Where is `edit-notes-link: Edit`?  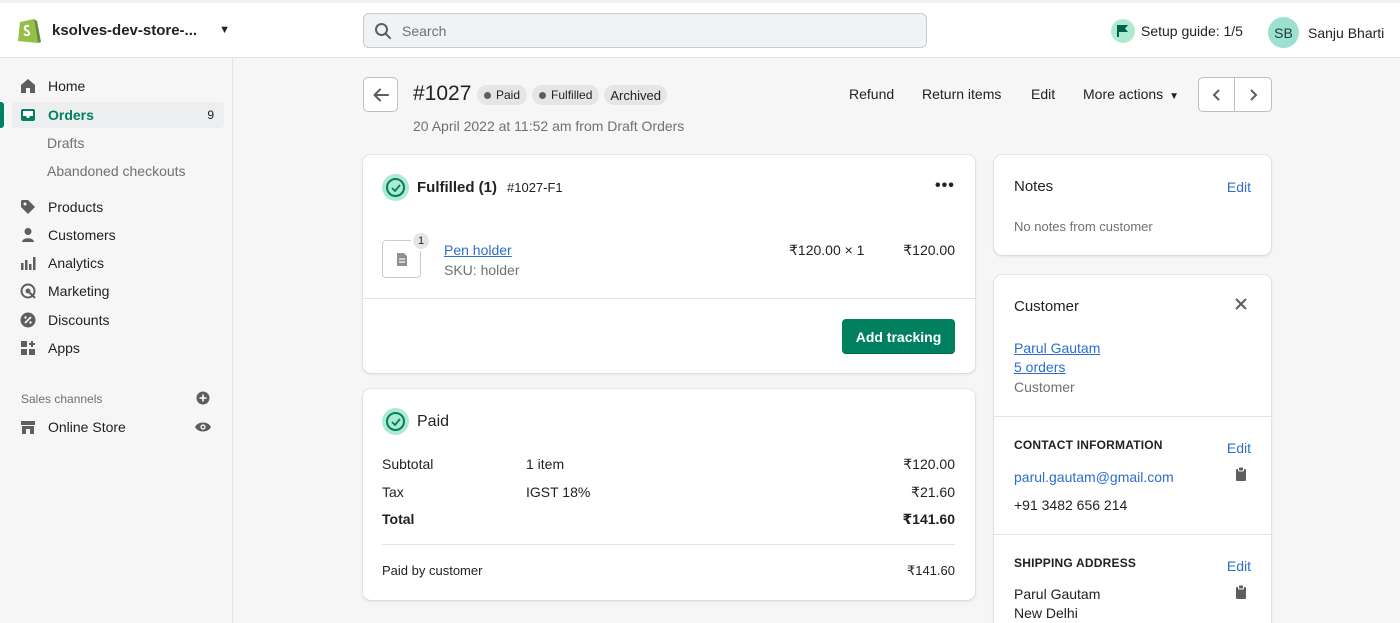
edit-notes-link: Edit is located at coordinates (1239, 187).